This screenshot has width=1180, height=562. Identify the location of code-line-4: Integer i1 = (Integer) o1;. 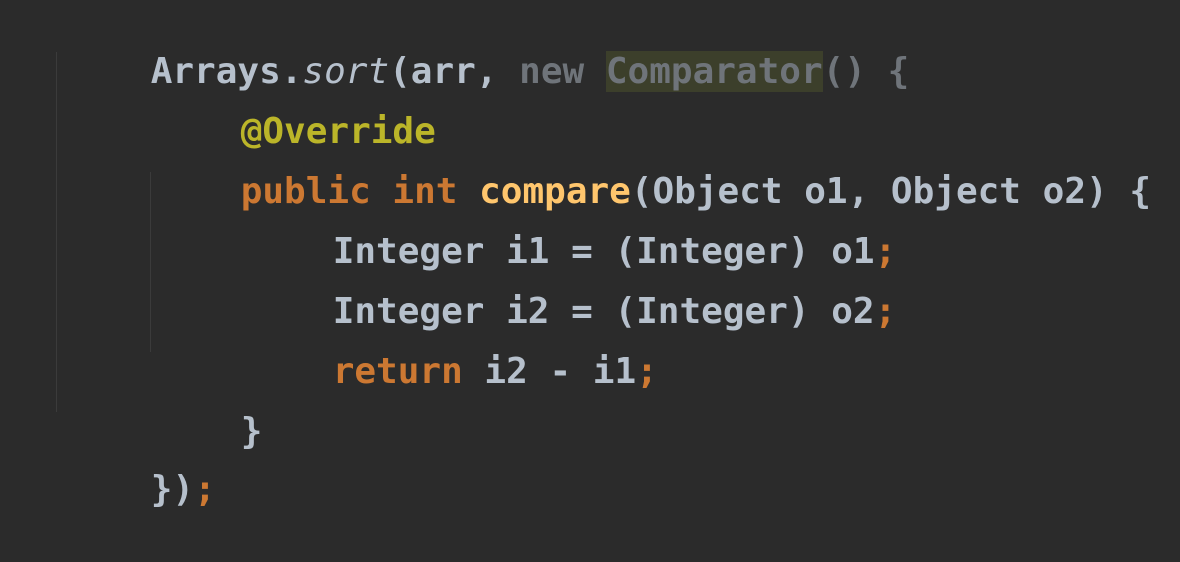
(571, 226).